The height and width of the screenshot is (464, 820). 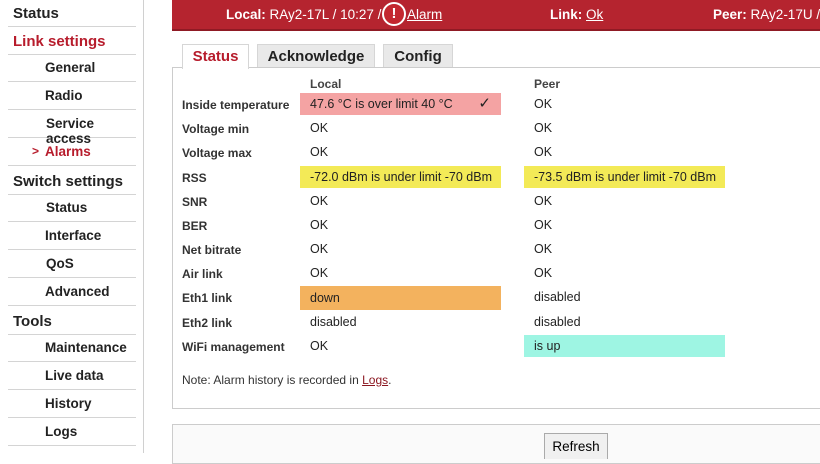 I want to click on refresh-button: Refresh, so click(x=576, y=446).